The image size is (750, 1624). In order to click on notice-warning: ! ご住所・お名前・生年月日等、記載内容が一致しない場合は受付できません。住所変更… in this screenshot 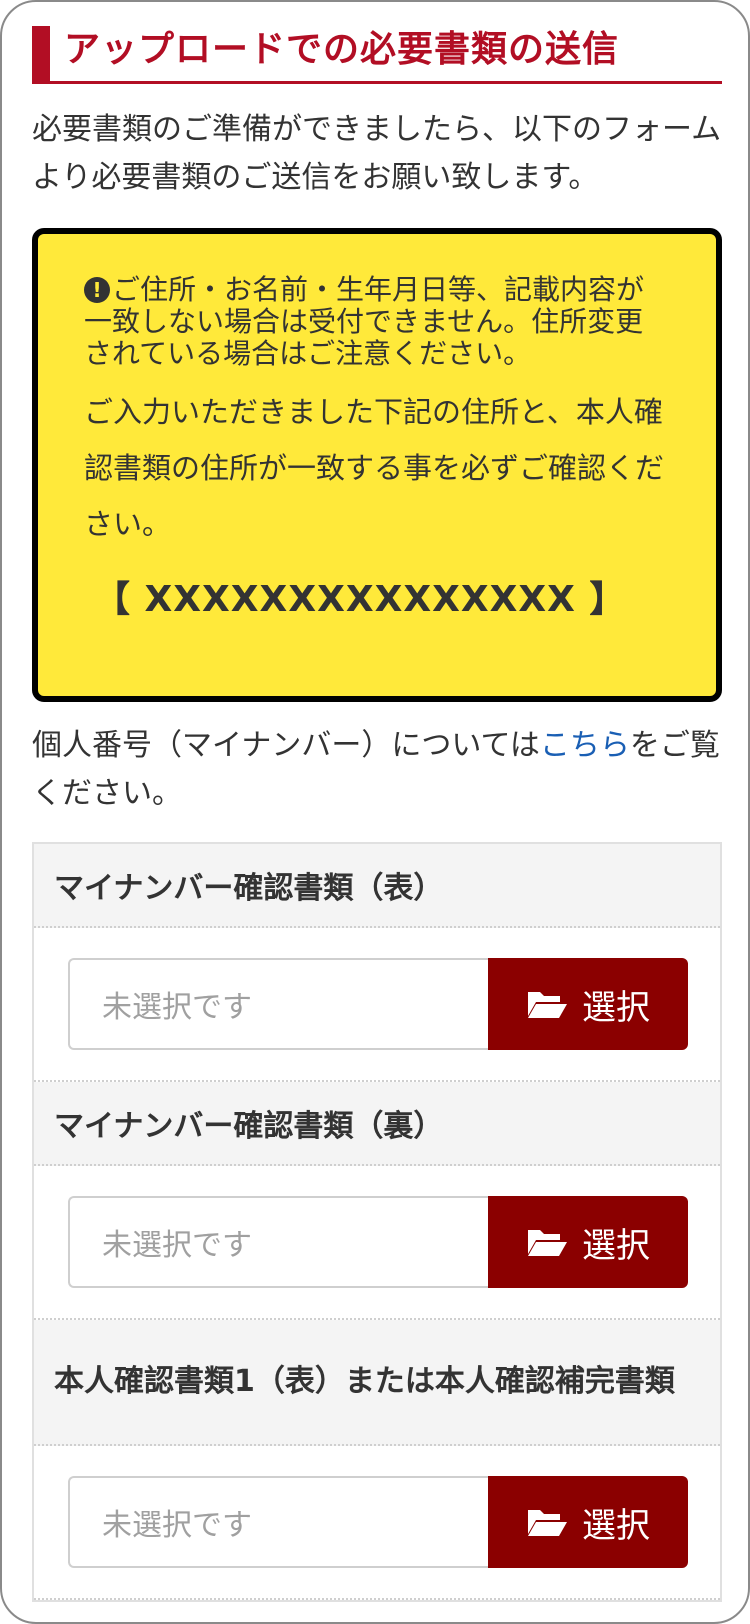, I will do `click(374, 322)`.